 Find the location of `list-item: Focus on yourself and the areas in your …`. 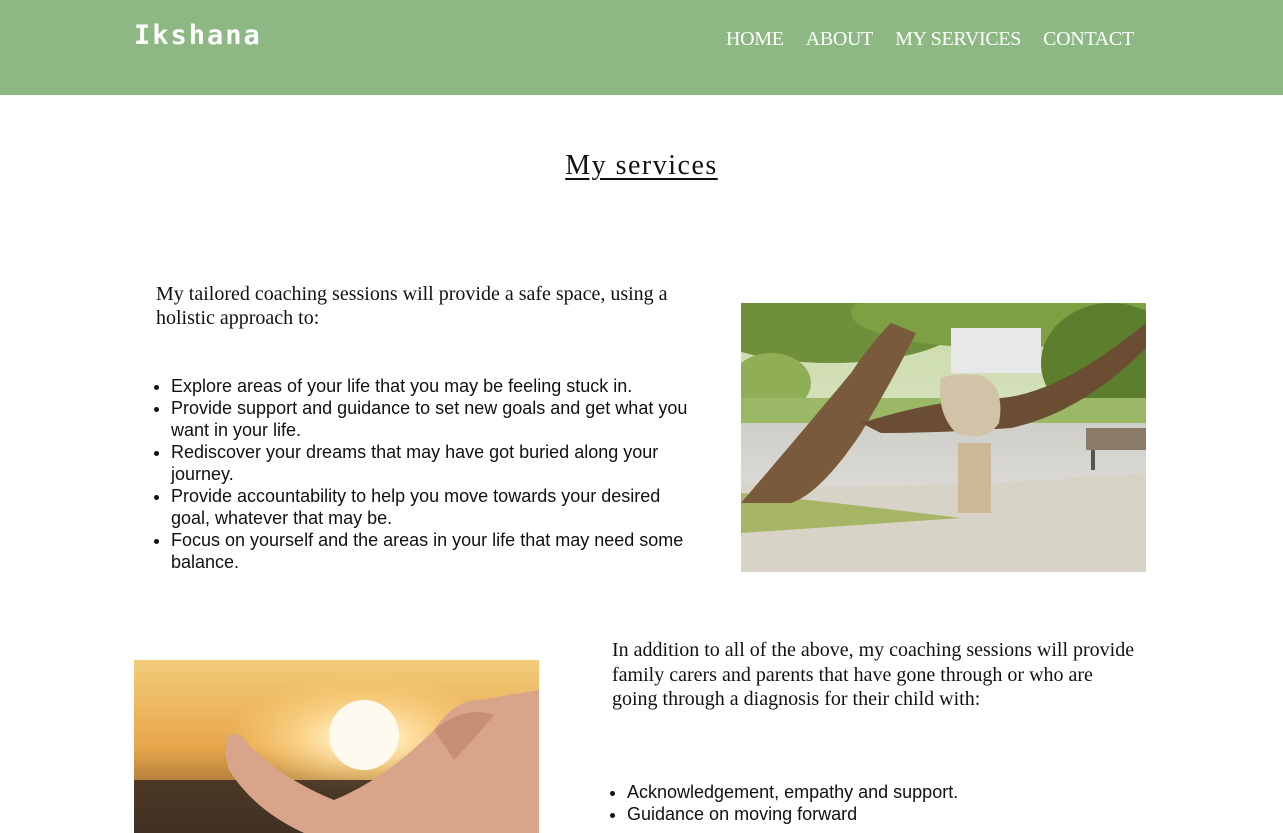

list-item: Focus on yourself and the areas in your … is located at coordinates (436, 551).